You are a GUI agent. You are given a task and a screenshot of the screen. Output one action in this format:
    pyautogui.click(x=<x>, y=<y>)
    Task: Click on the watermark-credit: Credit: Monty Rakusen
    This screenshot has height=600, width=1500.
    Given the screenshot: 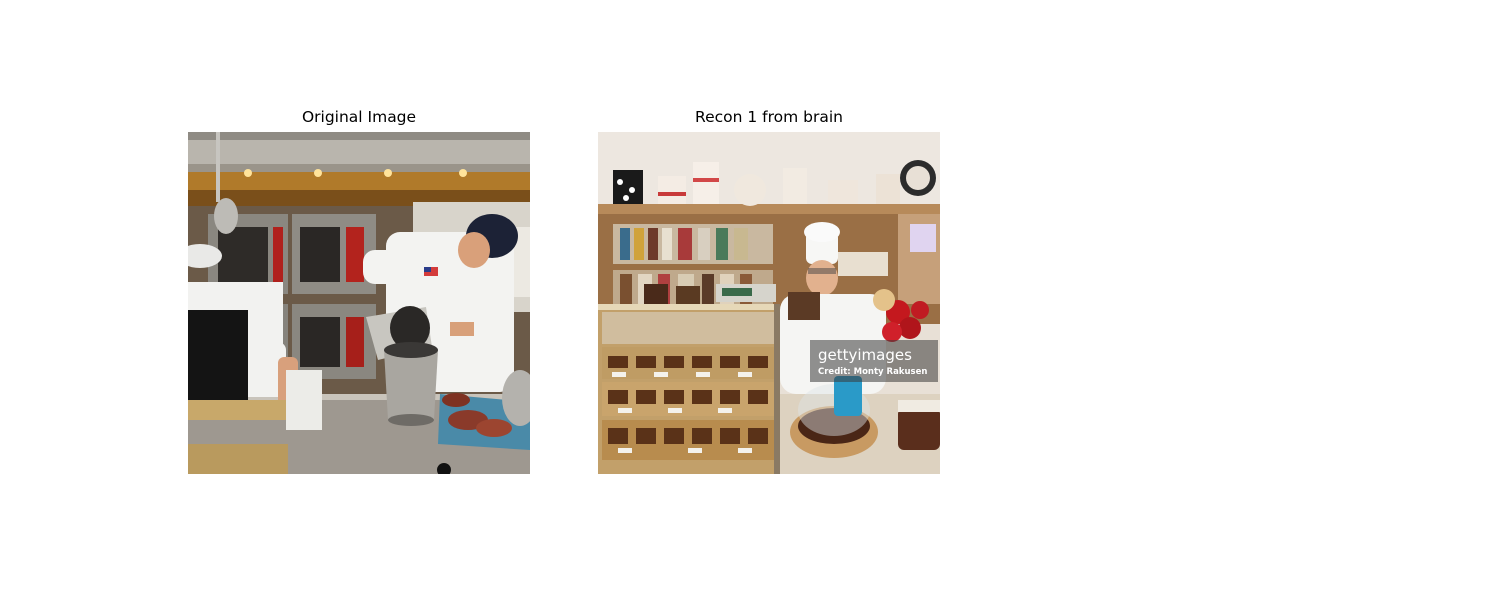 What is the action you would take?
    pyautogui.click(x=872, y=372)
    